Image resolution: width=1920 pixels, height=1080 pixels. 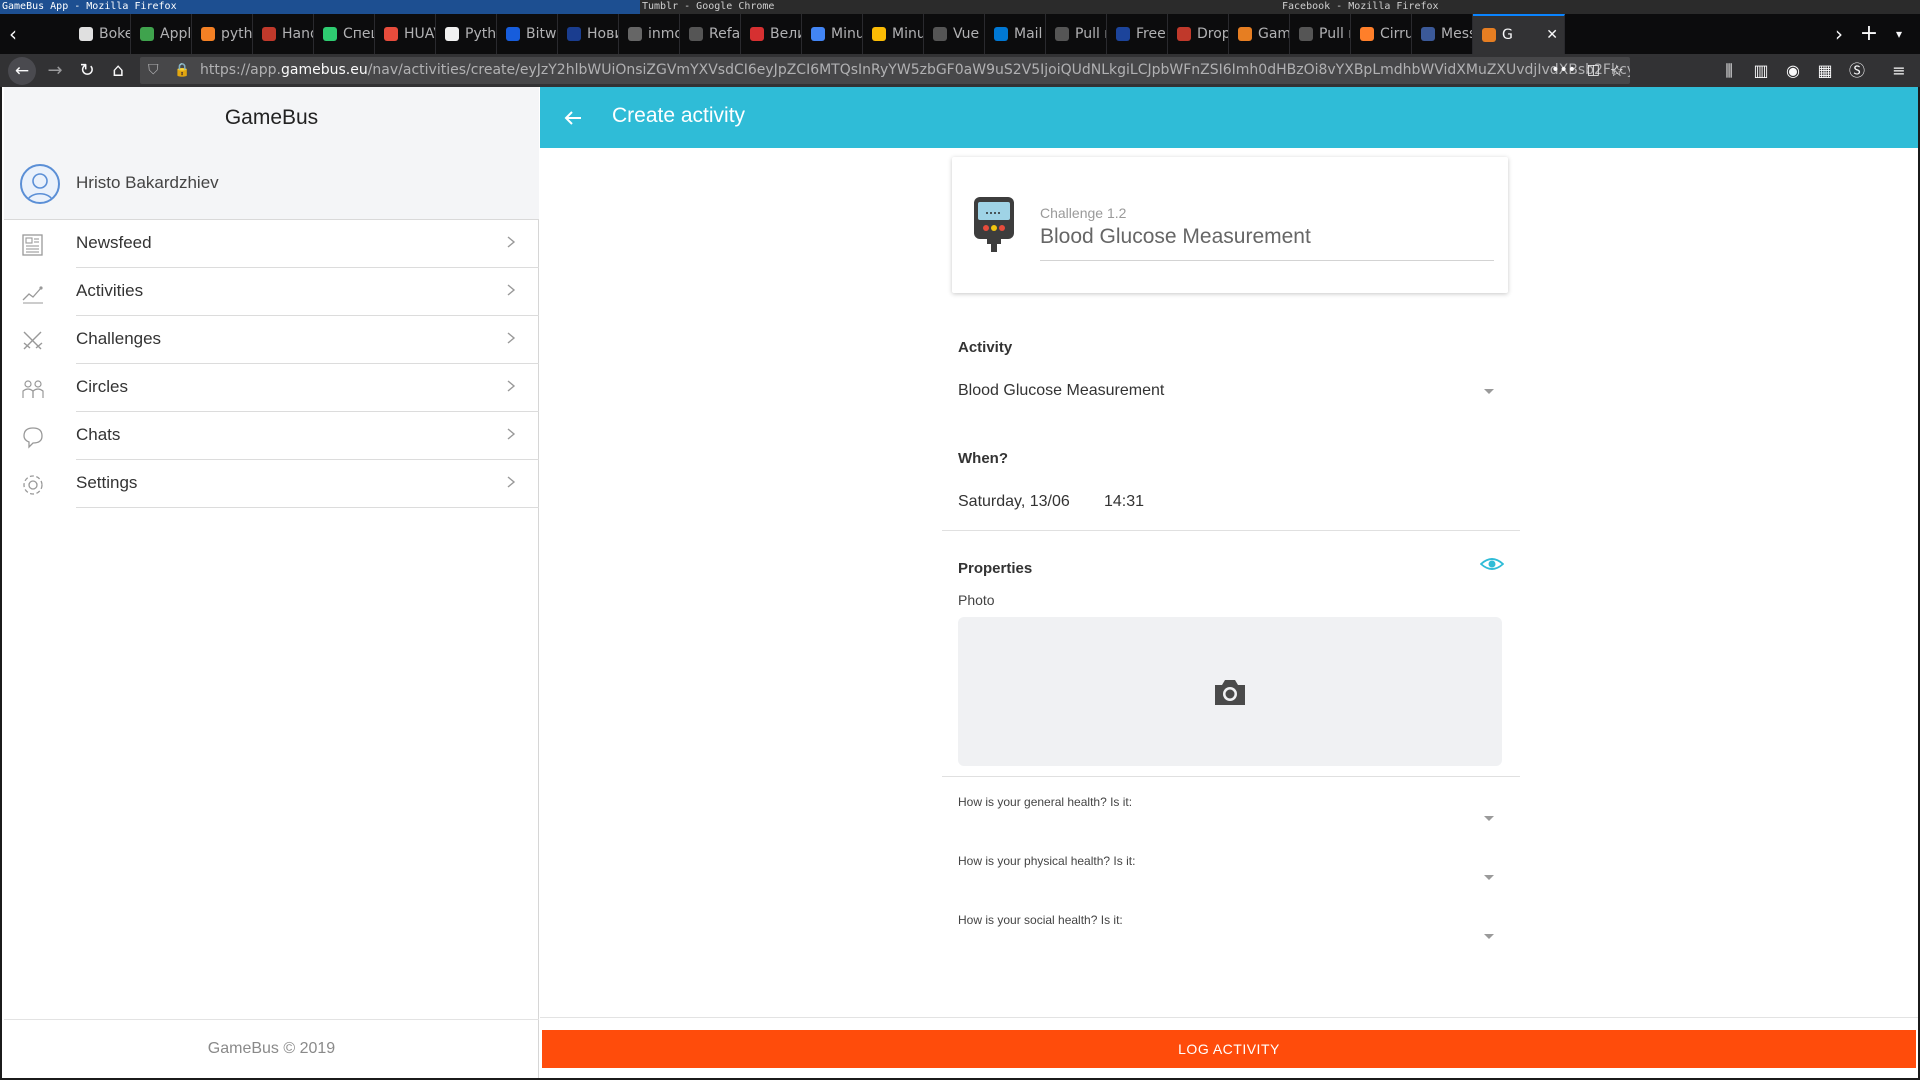 I want to click on browser-tab: Appl, so click(x=161, y=34).